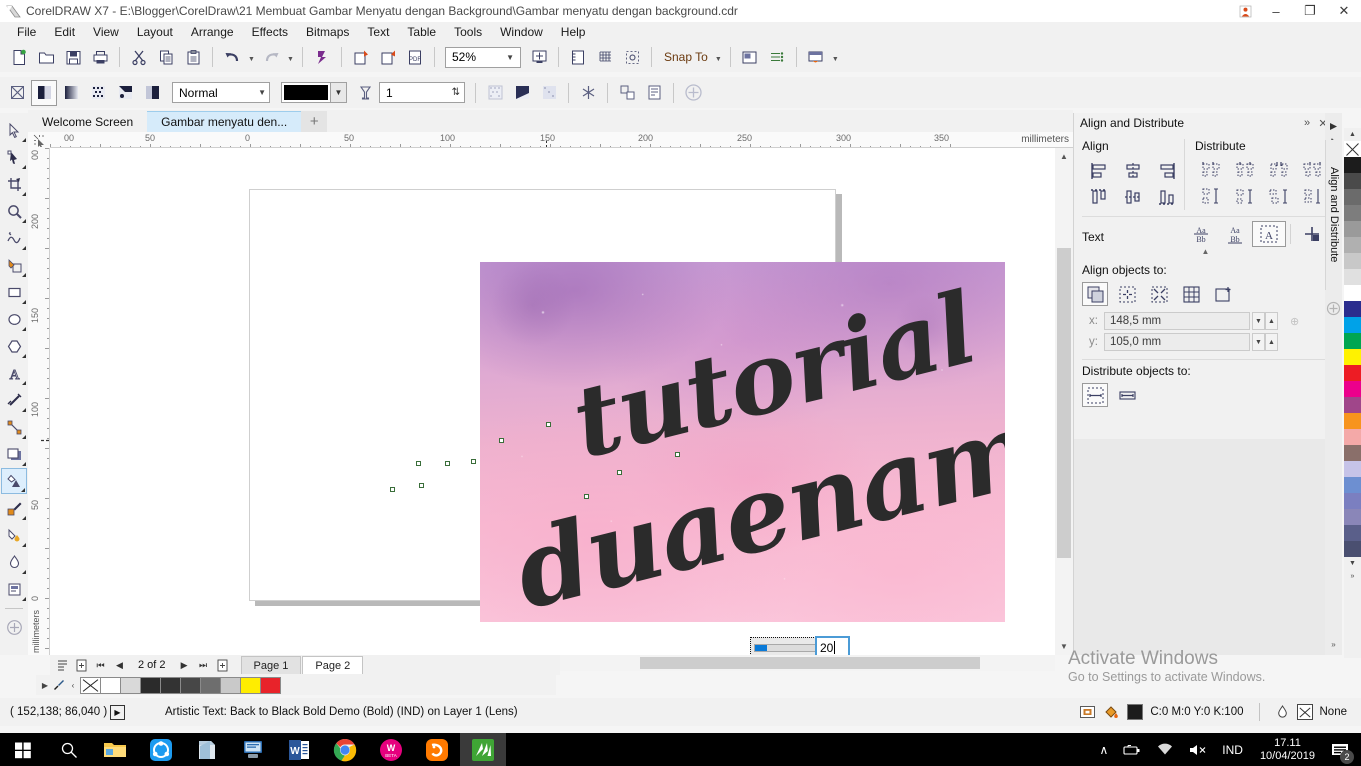  What do you see at coordinates (1280, 171) in the screenshot?
I see `distribute-spacing-horizontally-button` at bounding box center [1280, 171].